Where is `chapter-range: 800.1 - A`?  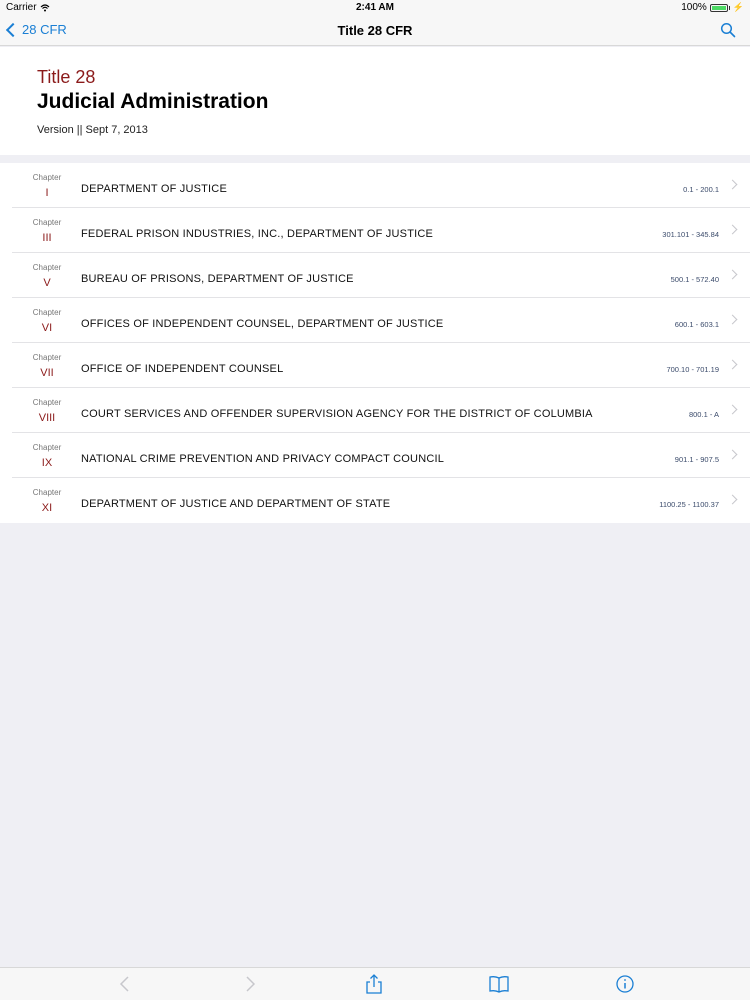
chapter-range: 800.1 - A is located at coordinates (703, 414).